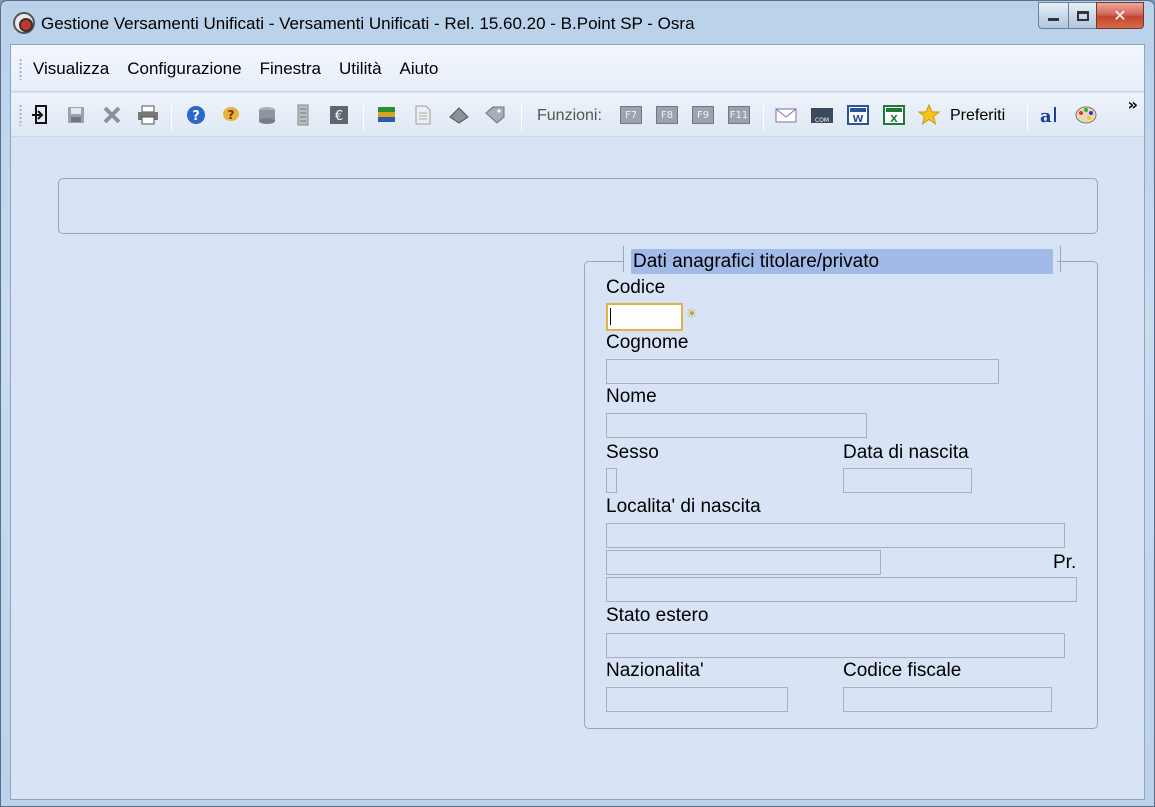  I want to click on nazionalita-input, so click(697, 699).